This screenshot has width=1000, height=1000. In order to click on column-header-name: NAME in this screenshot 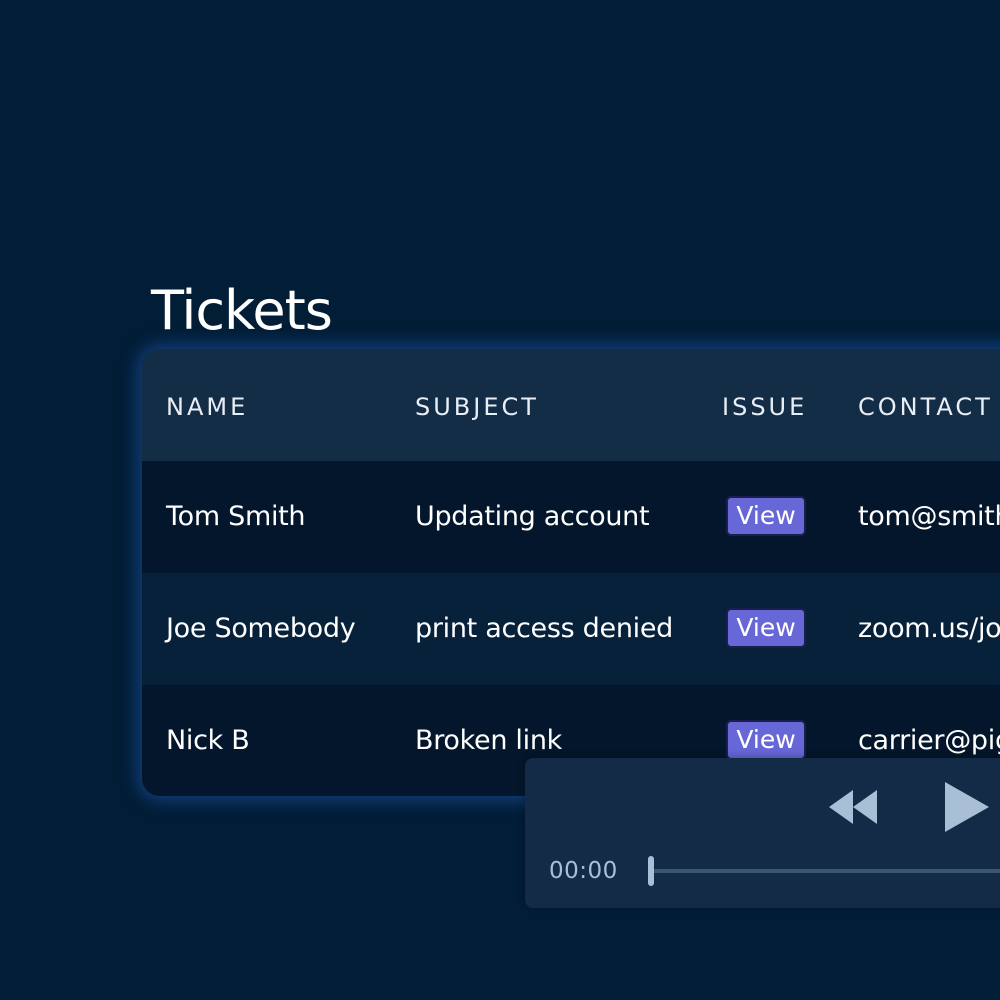, I will do `click(207, 407)`.